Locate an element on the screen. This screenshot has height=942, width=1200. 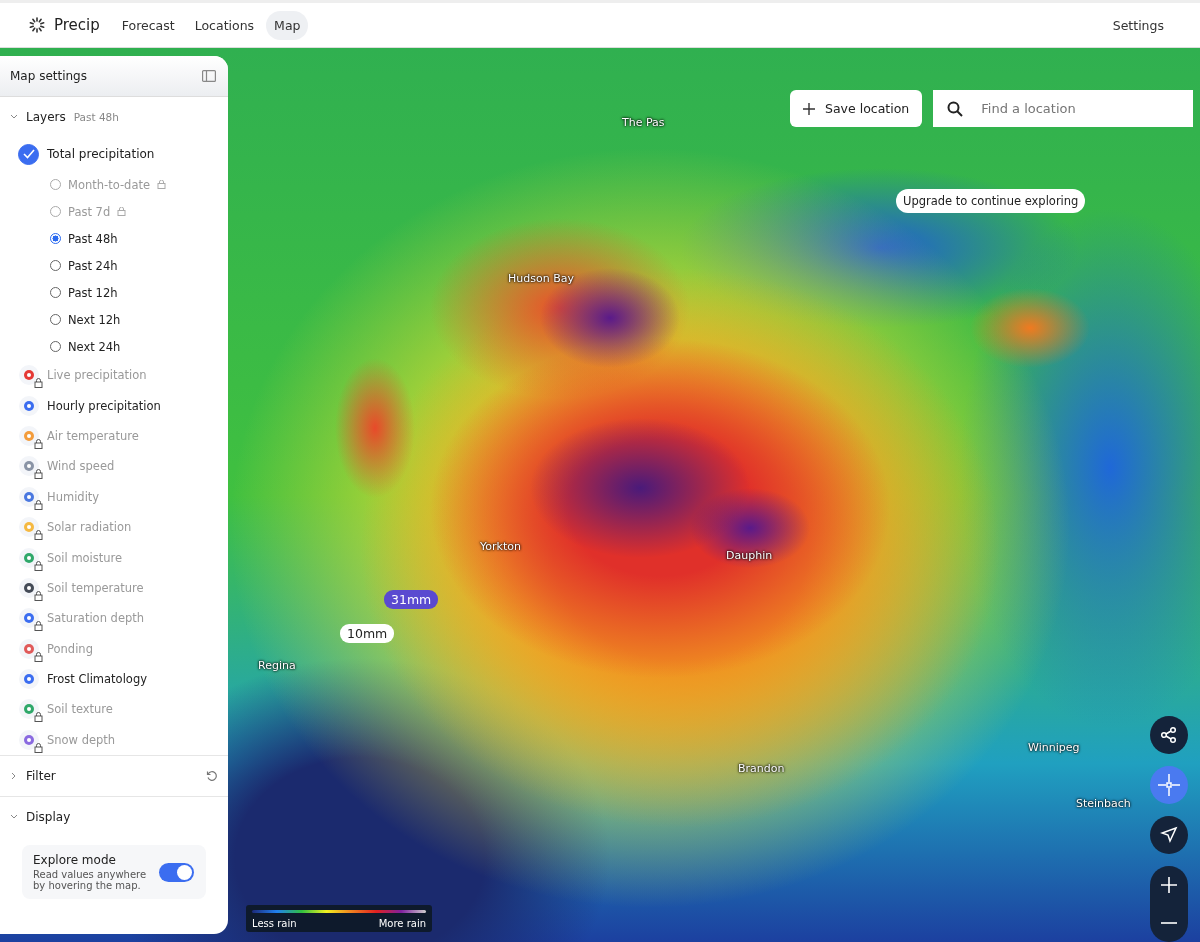
upgrade-button: Upgrade to continue exploring is located at coordinates (991, 201).